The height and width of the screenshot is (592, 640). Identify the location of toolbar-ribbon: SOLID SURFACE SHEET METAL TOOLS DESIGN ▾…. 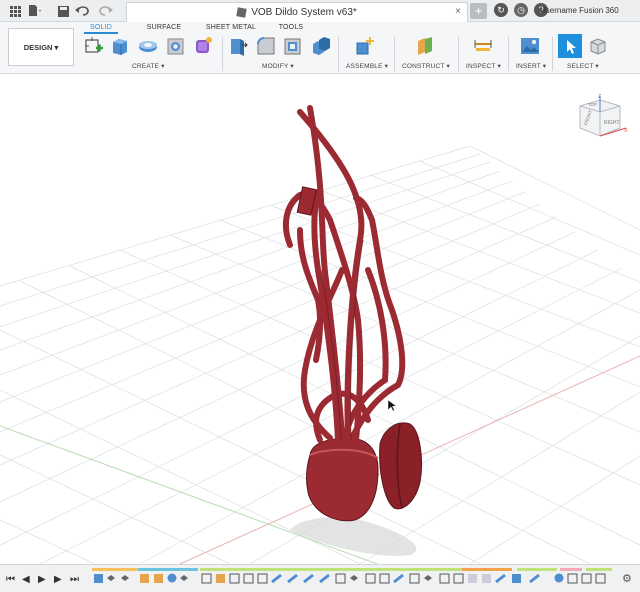
(320, 48).